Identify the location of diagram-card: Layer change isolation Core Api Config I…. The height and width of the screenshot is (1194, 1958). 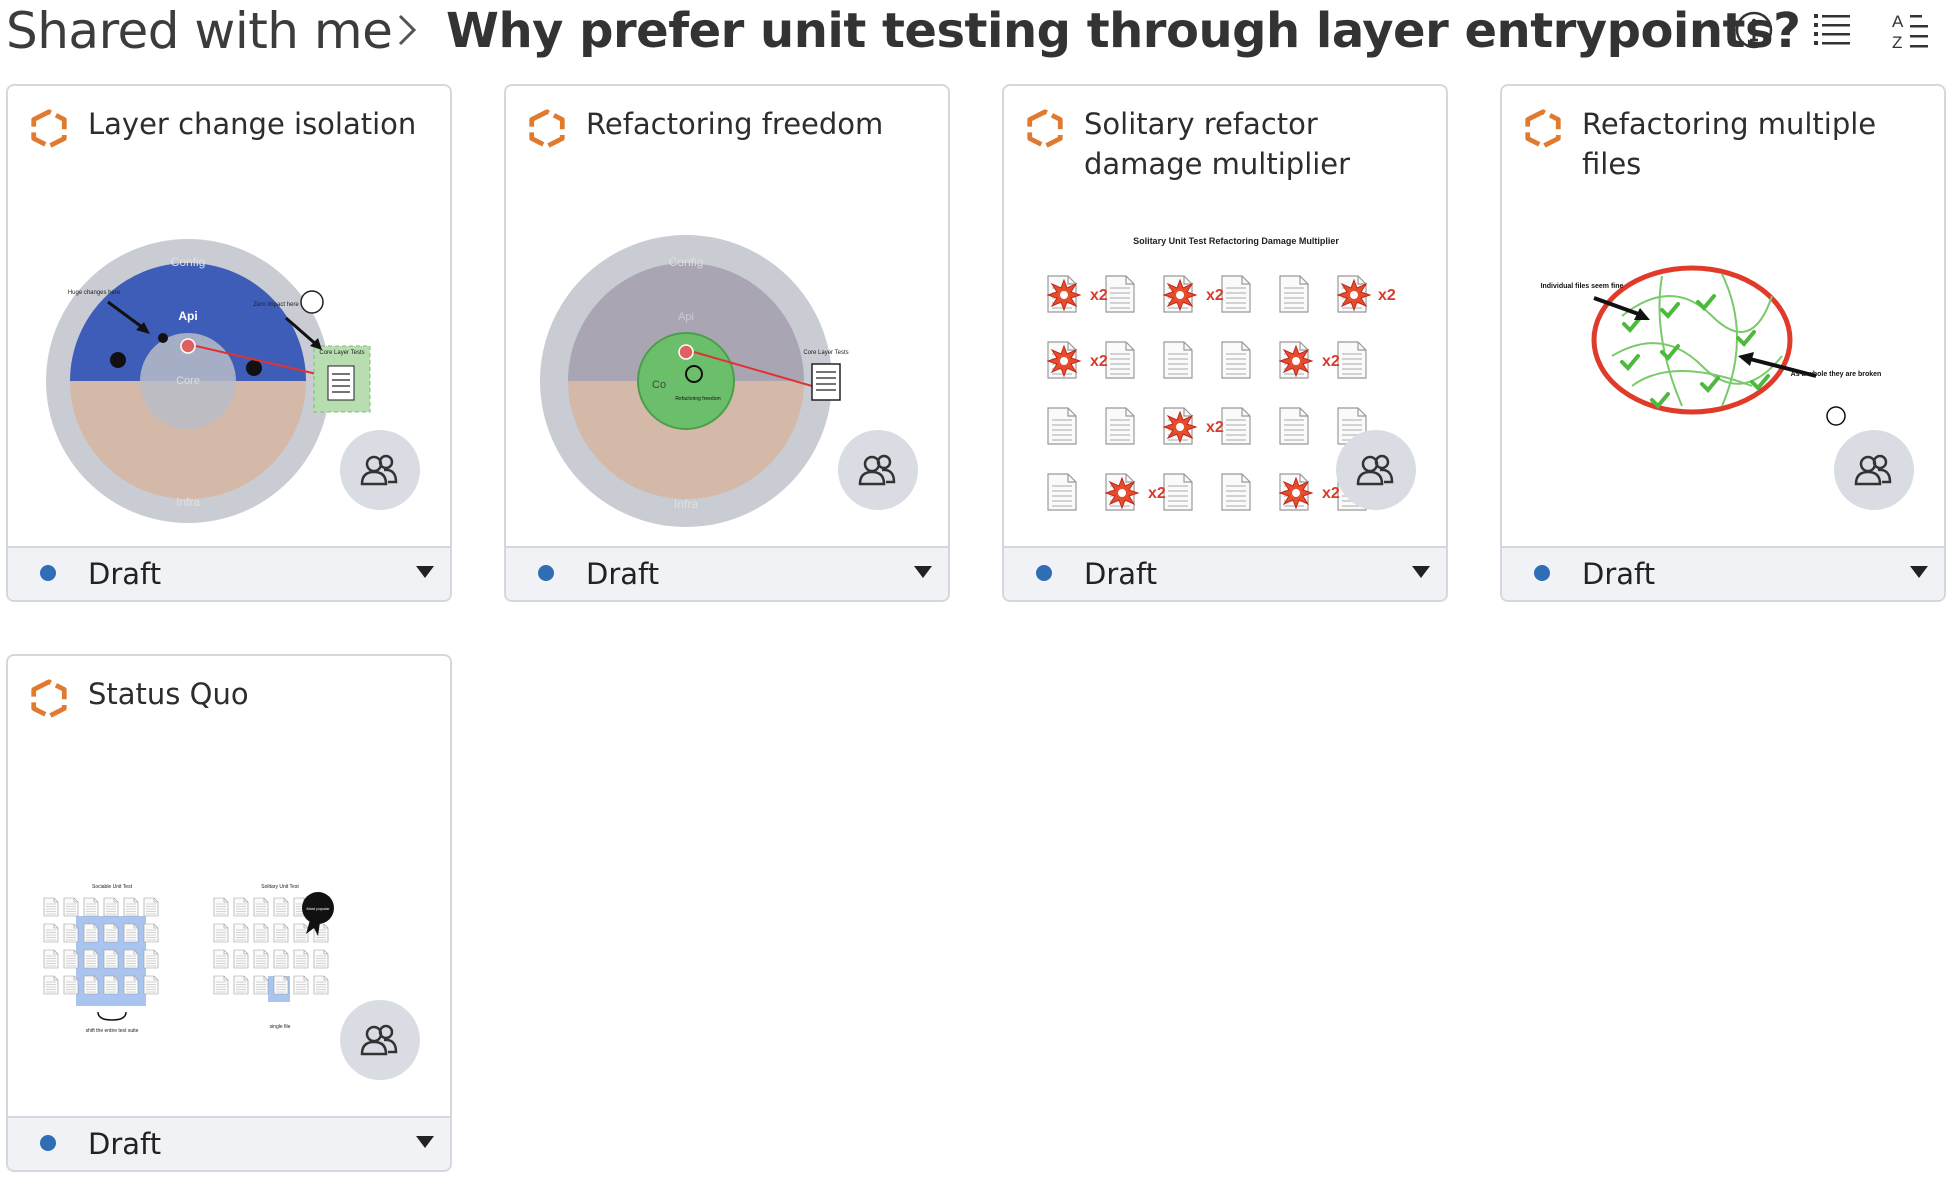
(229, 343).